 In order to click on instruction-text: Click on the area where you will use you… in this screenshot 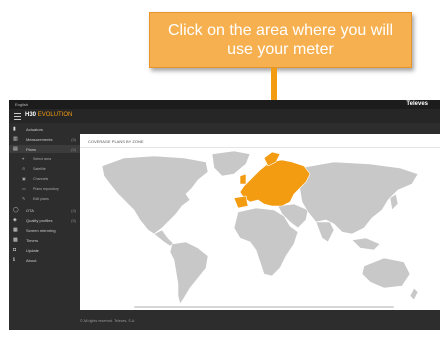, I will do `click(280, 40)`.